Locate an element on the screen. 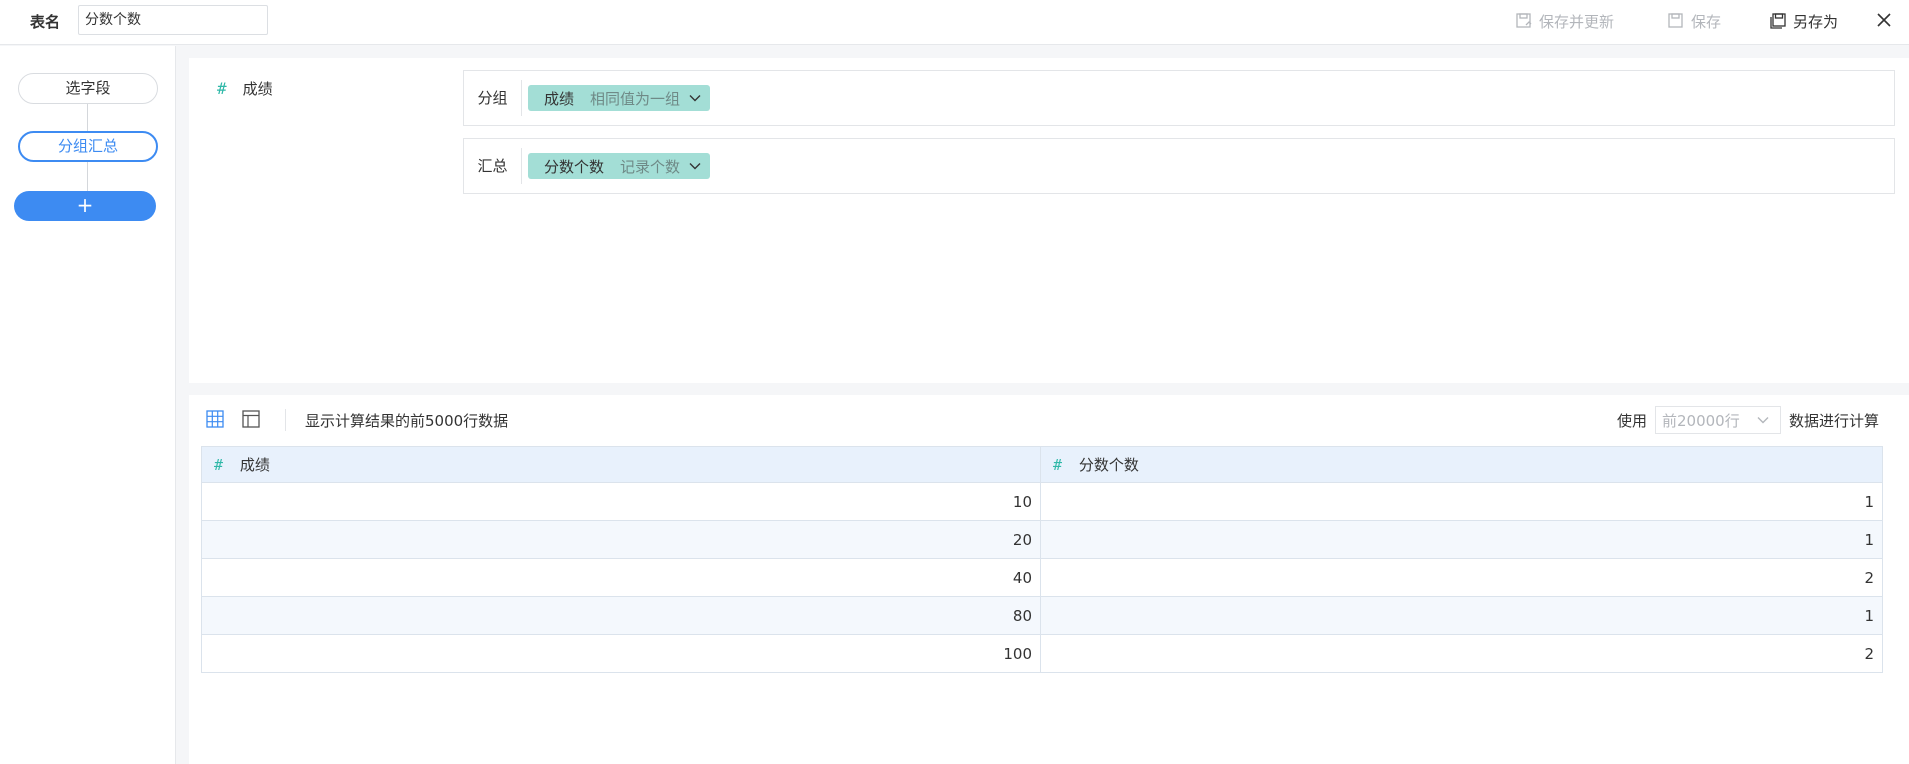 Image resolution: width=1909 pixels, height=764 pixels. chip-field-name: 分数个数 is located at coordinates (574, 166).